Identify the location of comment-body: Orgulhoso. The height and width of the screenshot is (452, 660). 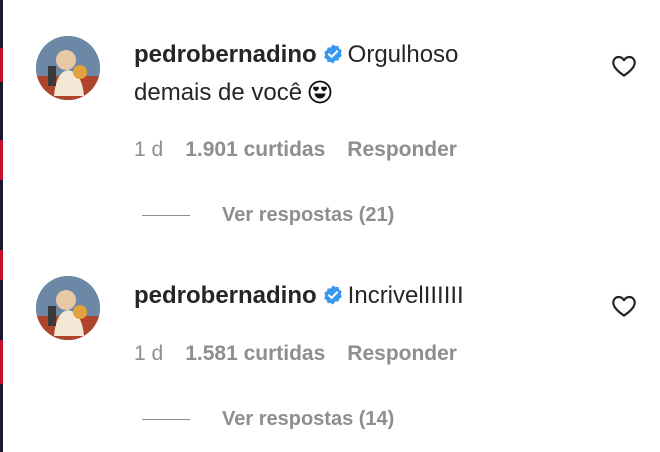
(403, 54).